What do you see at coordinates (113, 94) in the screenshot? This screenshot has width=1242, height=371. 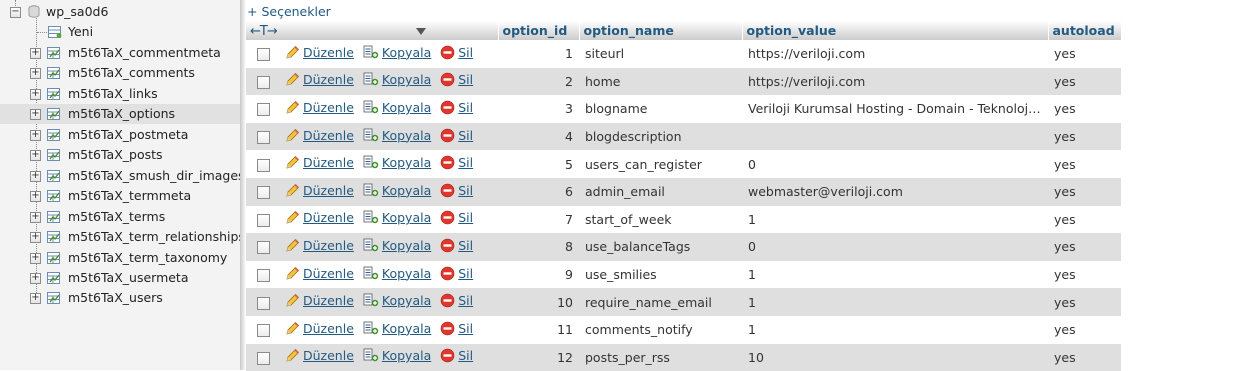 I see `table-name-link: m5t6TaX_links` at bounding box center [113, 94].